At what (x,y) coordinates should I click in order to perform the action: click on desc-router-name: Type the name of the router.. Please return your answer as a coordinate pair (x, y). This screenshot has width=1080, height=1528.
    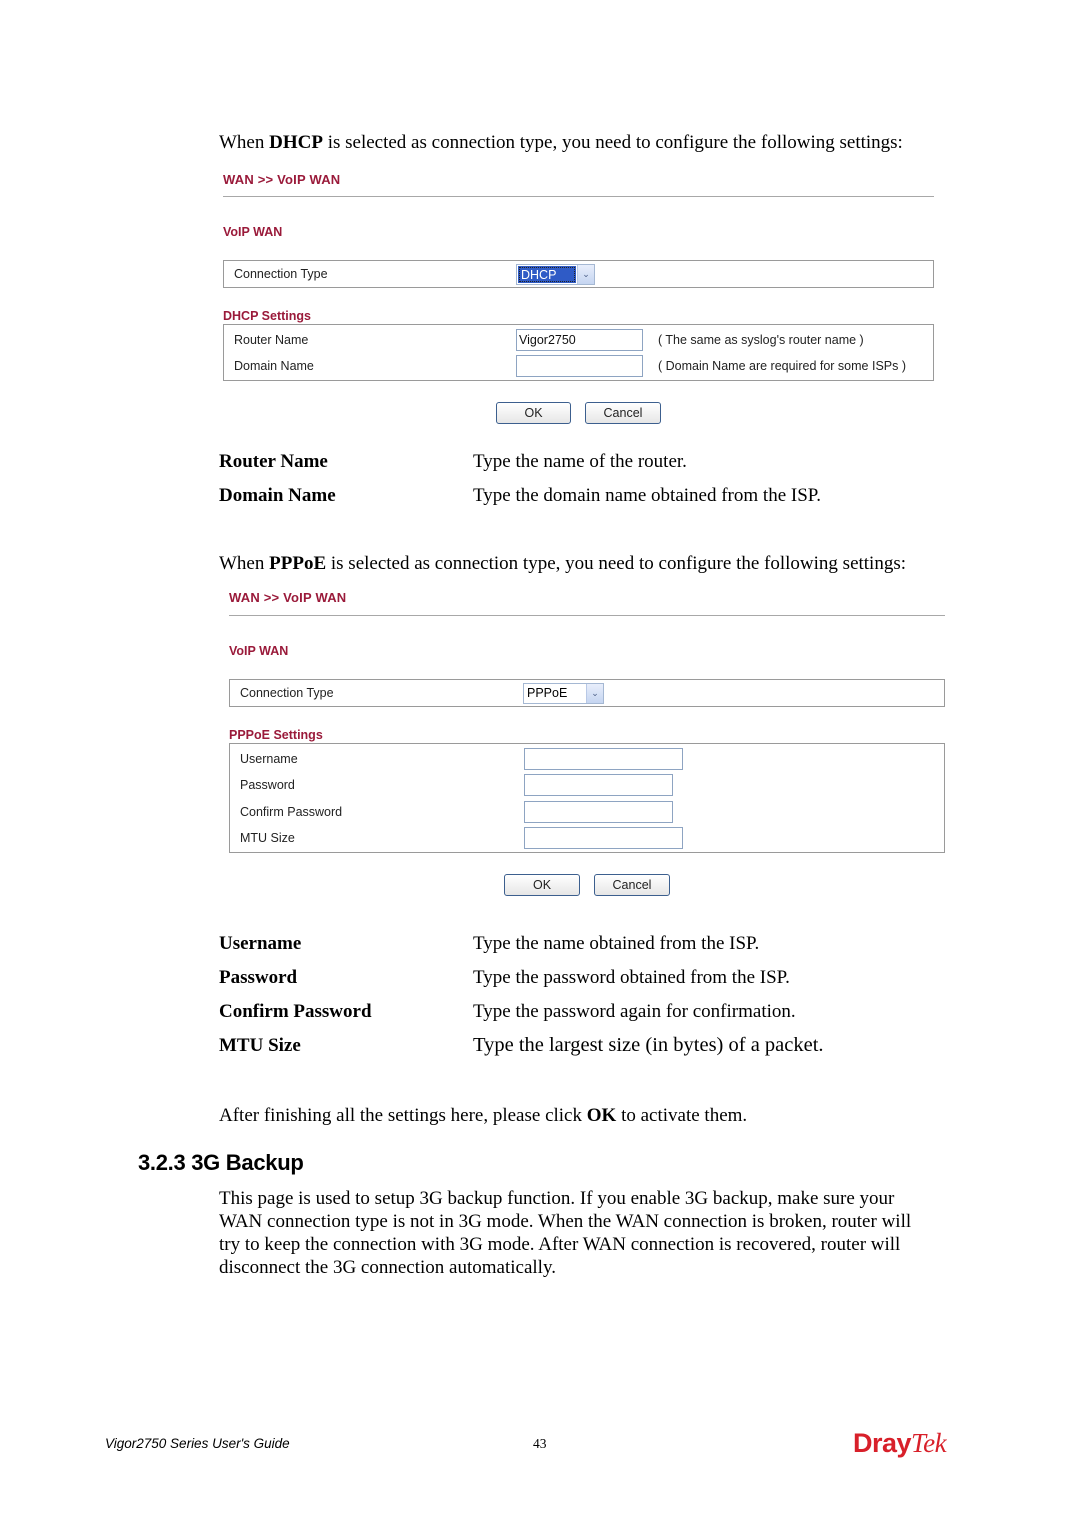
    Looking at the image, I should click on (580, 461).